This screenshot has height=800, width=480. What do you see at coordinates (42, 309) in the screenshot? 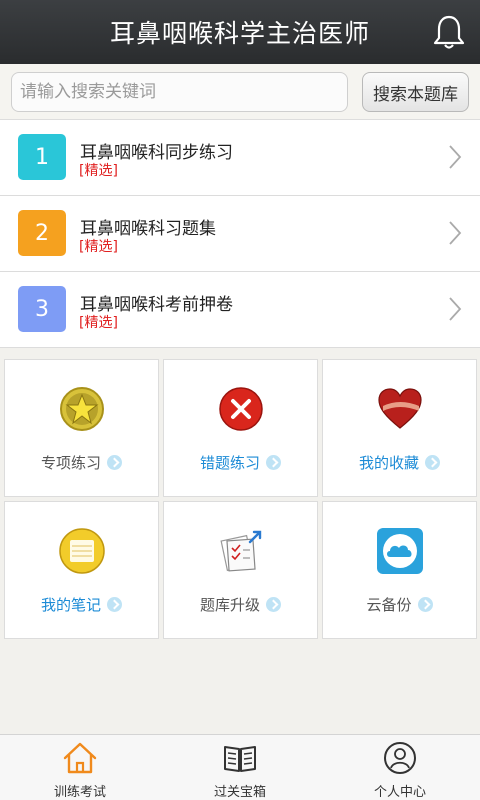
I see `number-badge: 3` at bounding box center [42, 309].